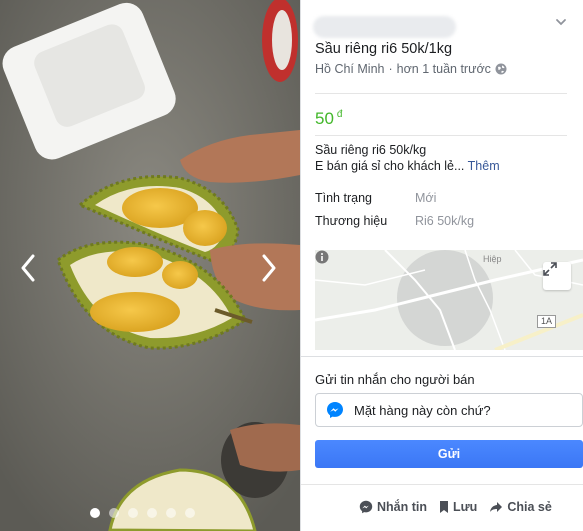 The image size is (583, 531). Describe the element at coordinates (324, 118) in the screenshot. I see `price-value: 50` at that location.